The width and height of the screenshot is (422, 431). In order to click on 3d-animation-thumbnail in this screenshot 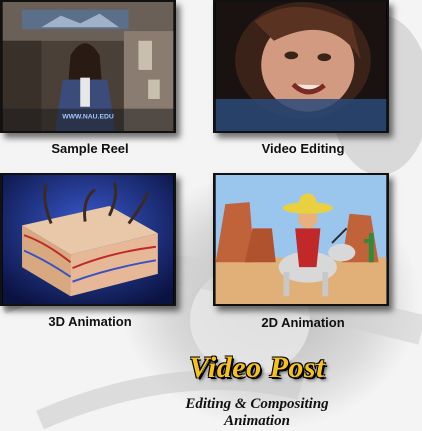, I will do `click(88, 239)`.